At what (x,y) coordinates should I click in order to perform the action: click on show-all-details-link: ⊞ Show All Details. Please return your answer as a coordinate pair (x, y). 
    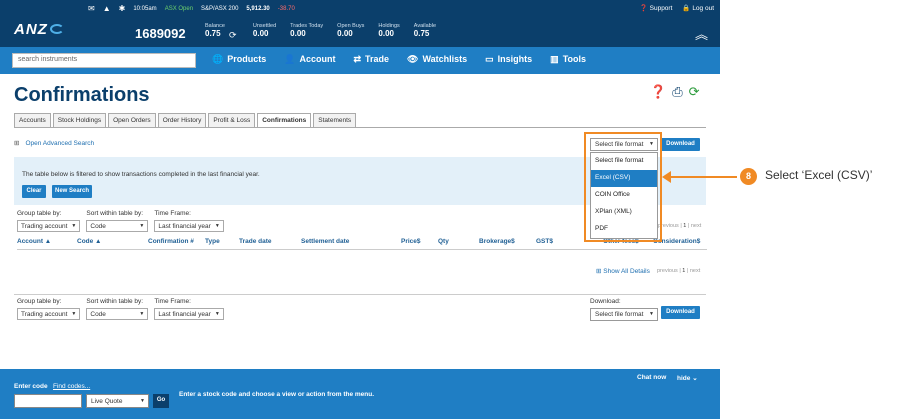
    Looking at the image, I should click on (623, 271).